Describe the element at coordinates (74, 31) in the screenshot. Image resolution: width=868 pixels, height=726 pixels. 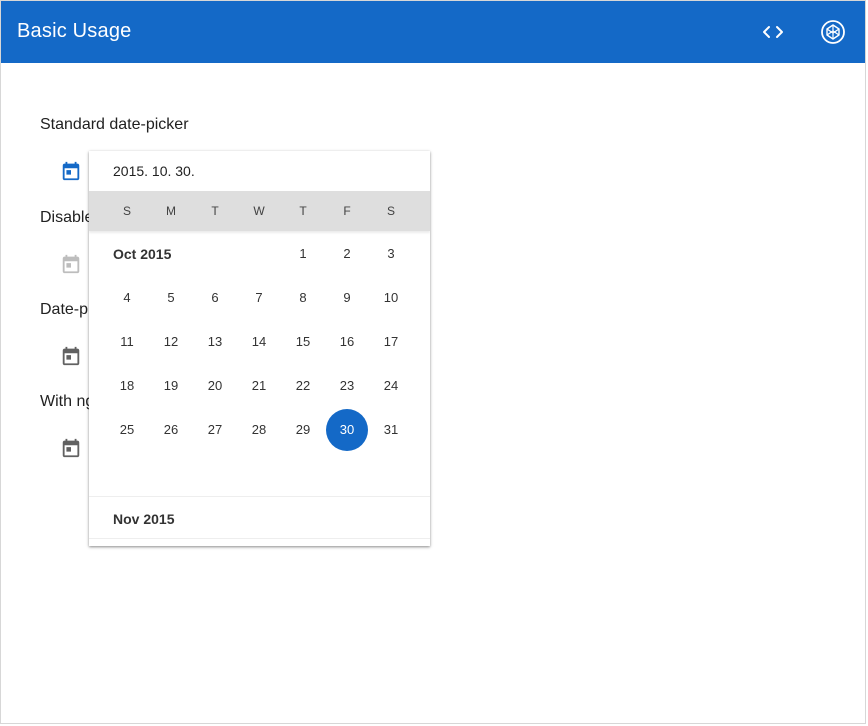
I see `toolbar-title: Basic Usage` at that location.